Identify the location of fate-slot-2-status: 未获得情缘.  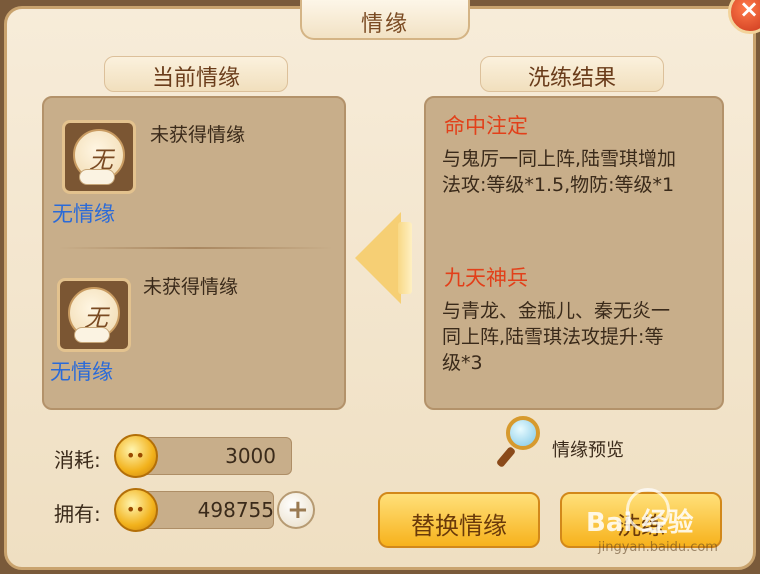
(191, 287).